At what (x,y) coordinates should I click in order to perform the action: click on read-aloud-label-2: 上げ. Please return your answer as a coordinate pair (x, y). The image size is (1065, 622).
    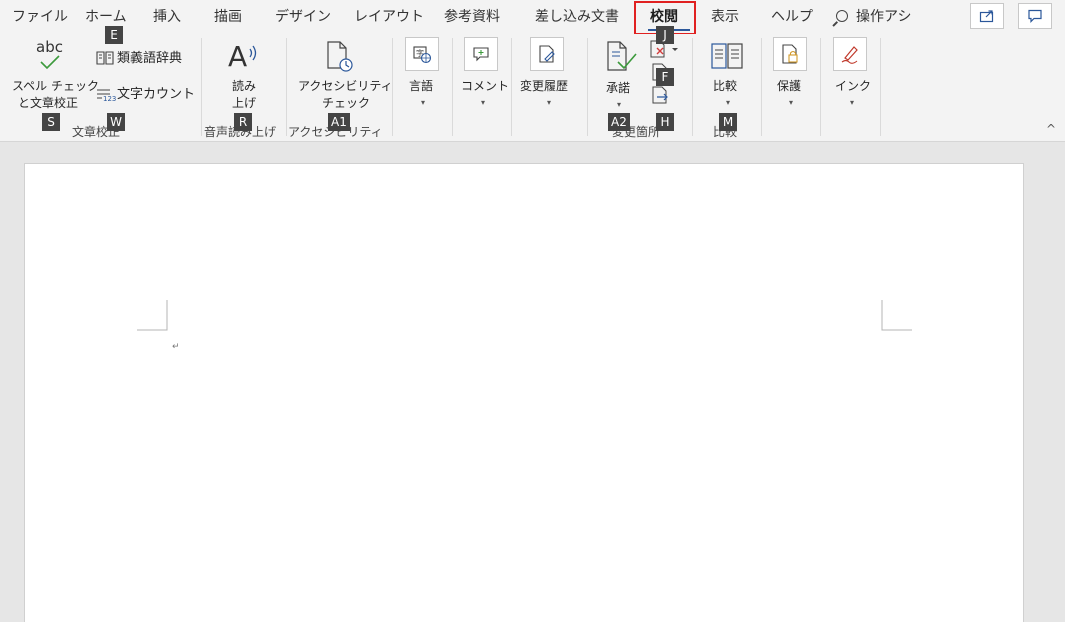
    Looking at the image, I should click on (244, 103).